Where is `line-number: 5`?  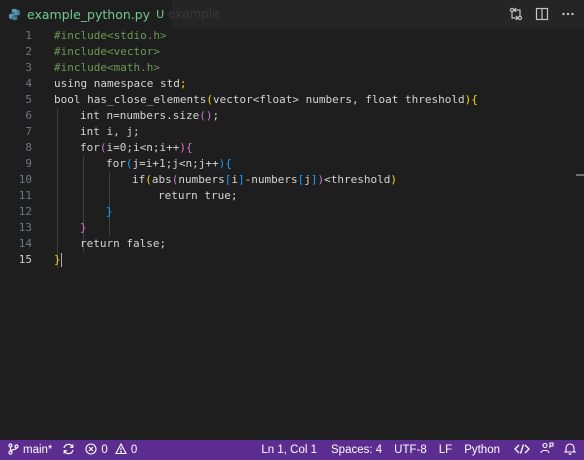 line-number: 5 is located at coordinates (28, 99).